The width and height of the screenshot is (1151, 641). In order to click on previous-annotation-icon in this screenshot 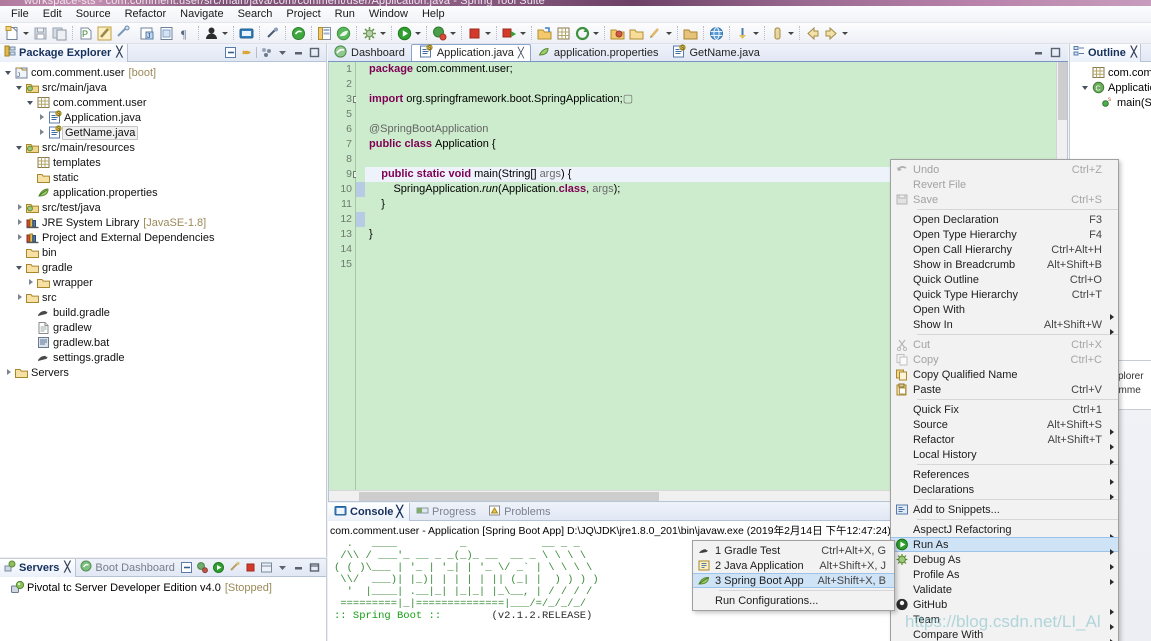, I will do `click(777, 33)`.